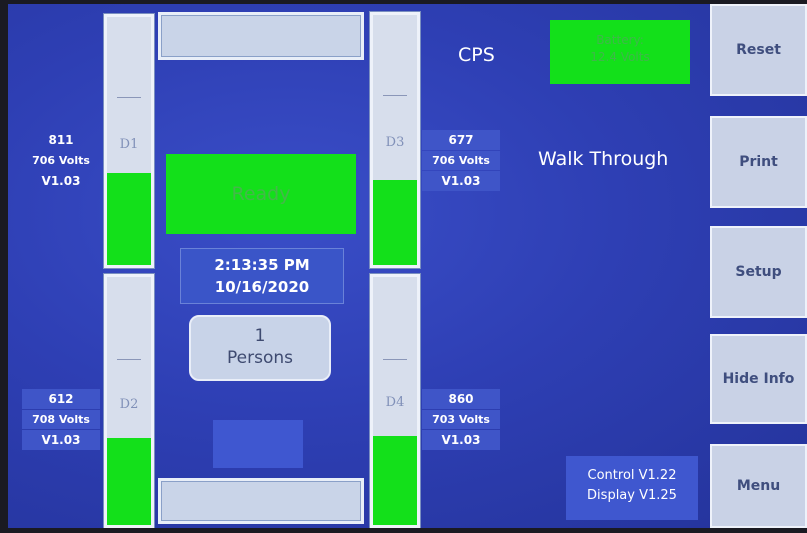 This screenshot has width=807, height=533. Describe the element at coordinates (260, 358) in the screenshot. I see `persons-label: Persons` at that location.